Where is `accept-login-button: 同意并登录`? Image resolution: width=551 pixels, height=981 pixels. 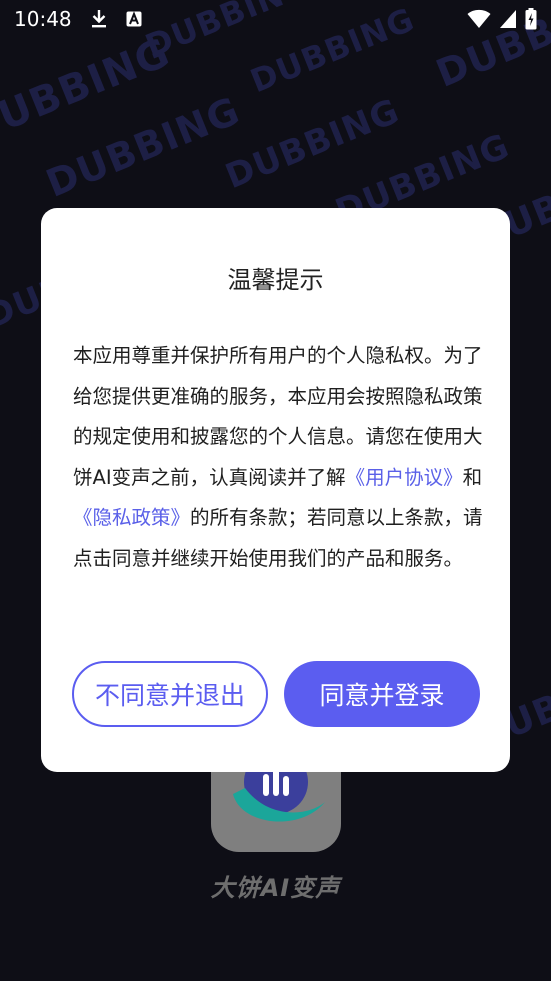 accept-login-button: 同意并登录 is located at coordinates (382, 694).